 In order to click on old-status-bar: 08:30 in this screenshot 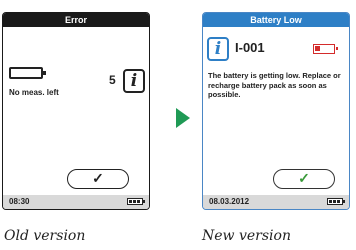, I will do `click(76, 202)`.